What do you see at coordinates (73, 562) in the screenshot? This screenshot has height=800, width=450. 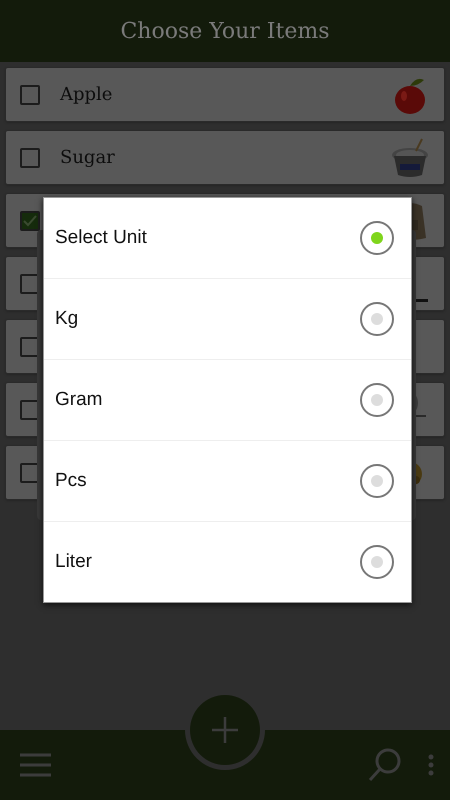 I see `unit-option: Liter` at bounding box center [73, 562].